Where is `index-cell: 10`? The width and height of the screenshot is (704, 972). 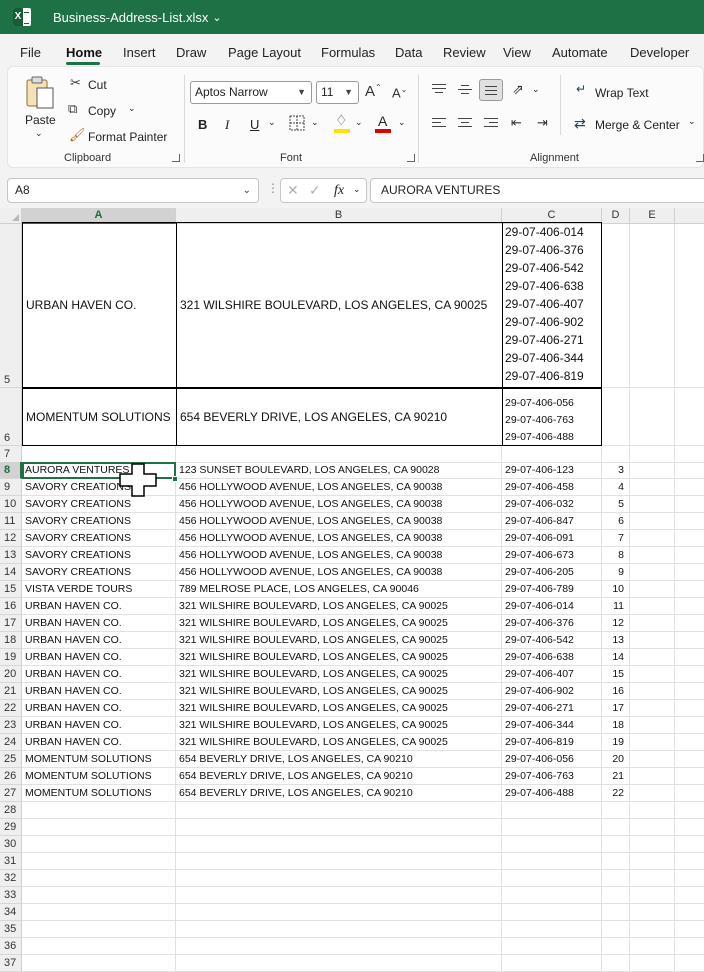 index-cell: 10 is located at coordinates (616, 589).